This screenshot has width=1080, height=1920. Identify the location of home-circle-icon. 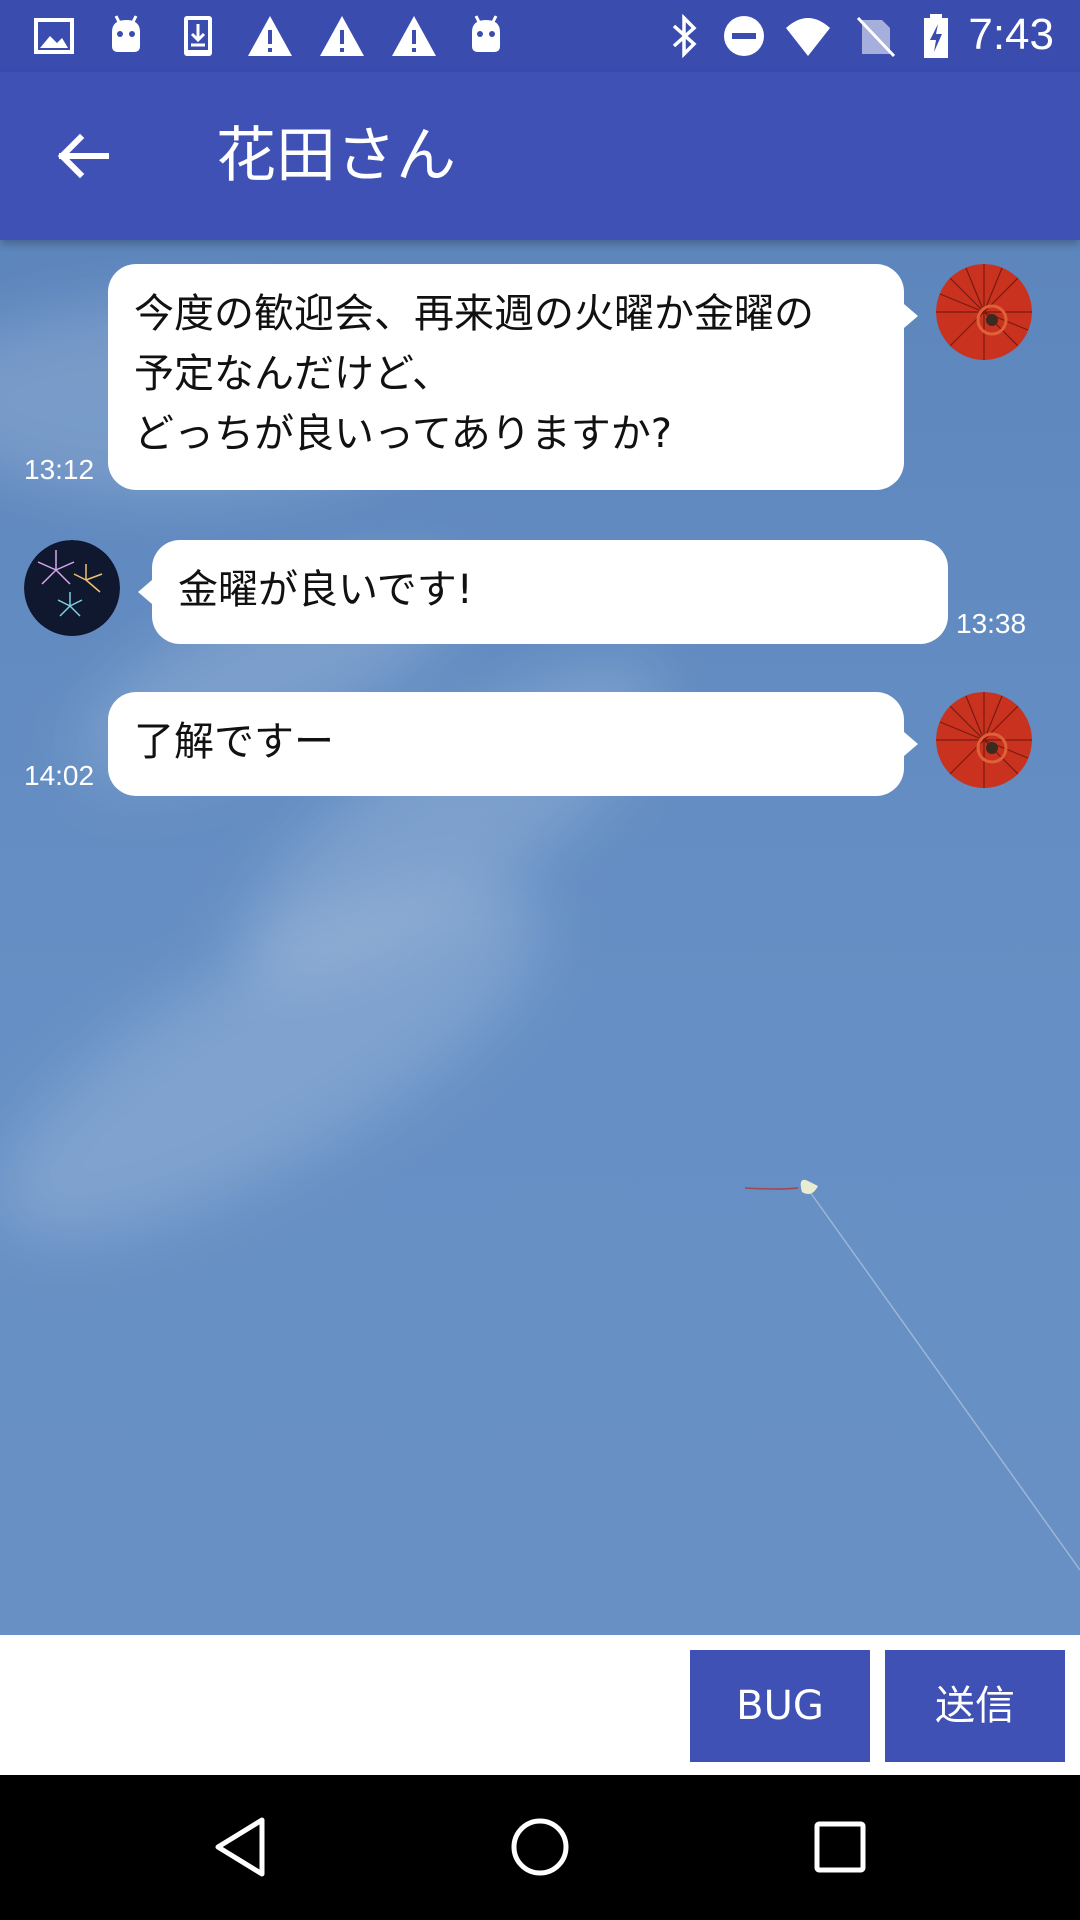
(540, 1847).